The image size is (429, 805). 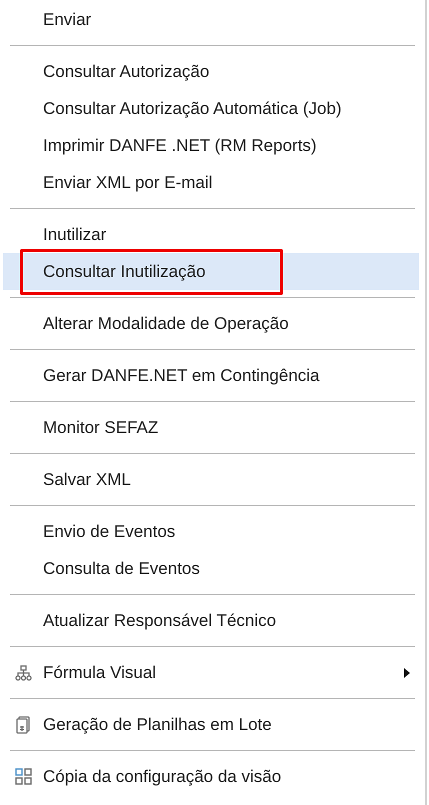 What do you see at coordinates (211, 145) in the screenshot?
I see `menu-item: Imprimir DANFE .NET (RM Reports)` at bounding box center [211, 145].